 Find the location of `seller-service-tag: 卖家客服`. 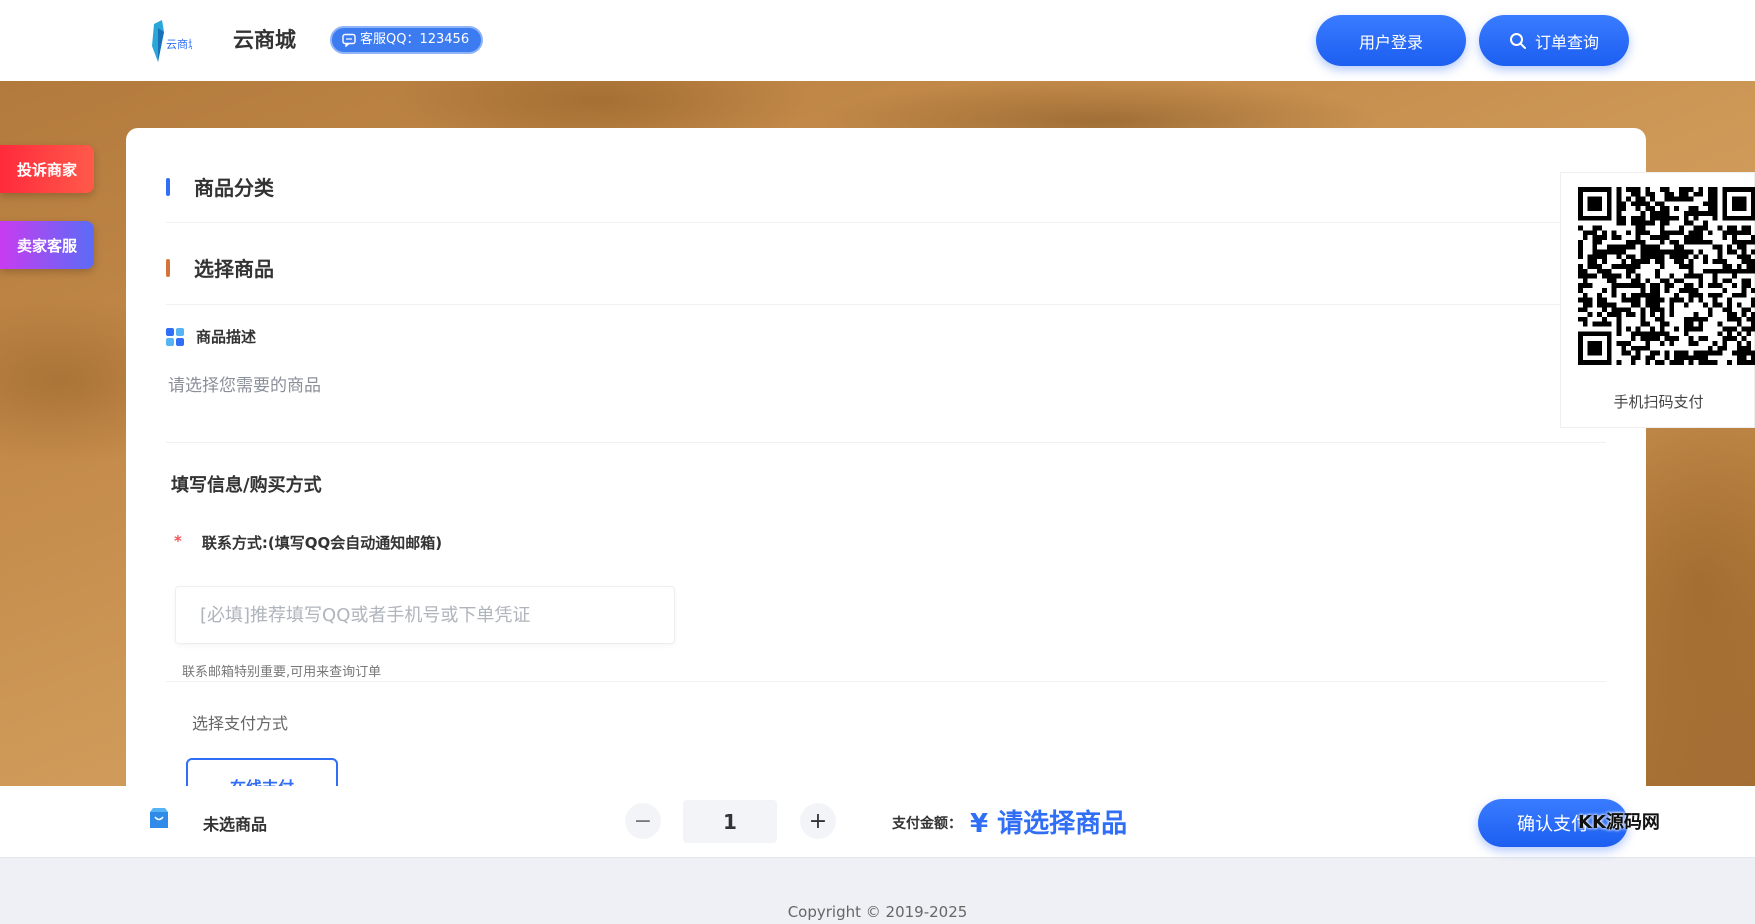

seller-service-tag: 卖家客服 is located at coordinates (47, 245).